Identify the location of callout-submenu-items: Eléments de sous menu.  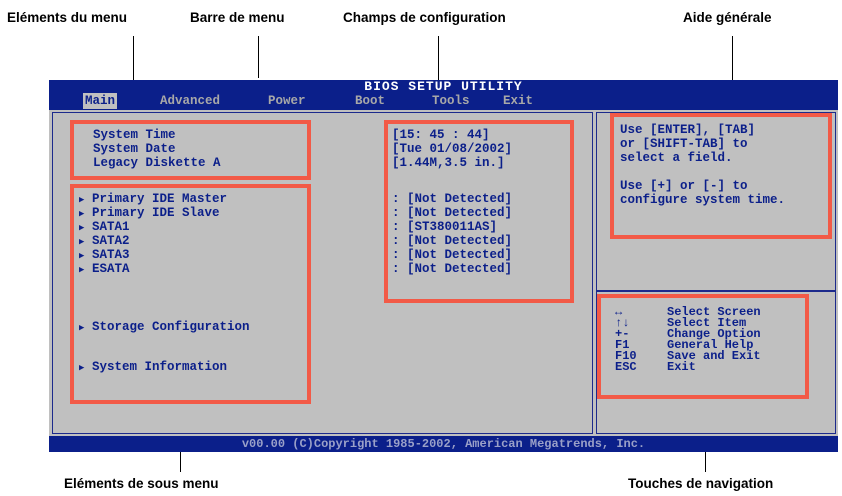
(141, 483).